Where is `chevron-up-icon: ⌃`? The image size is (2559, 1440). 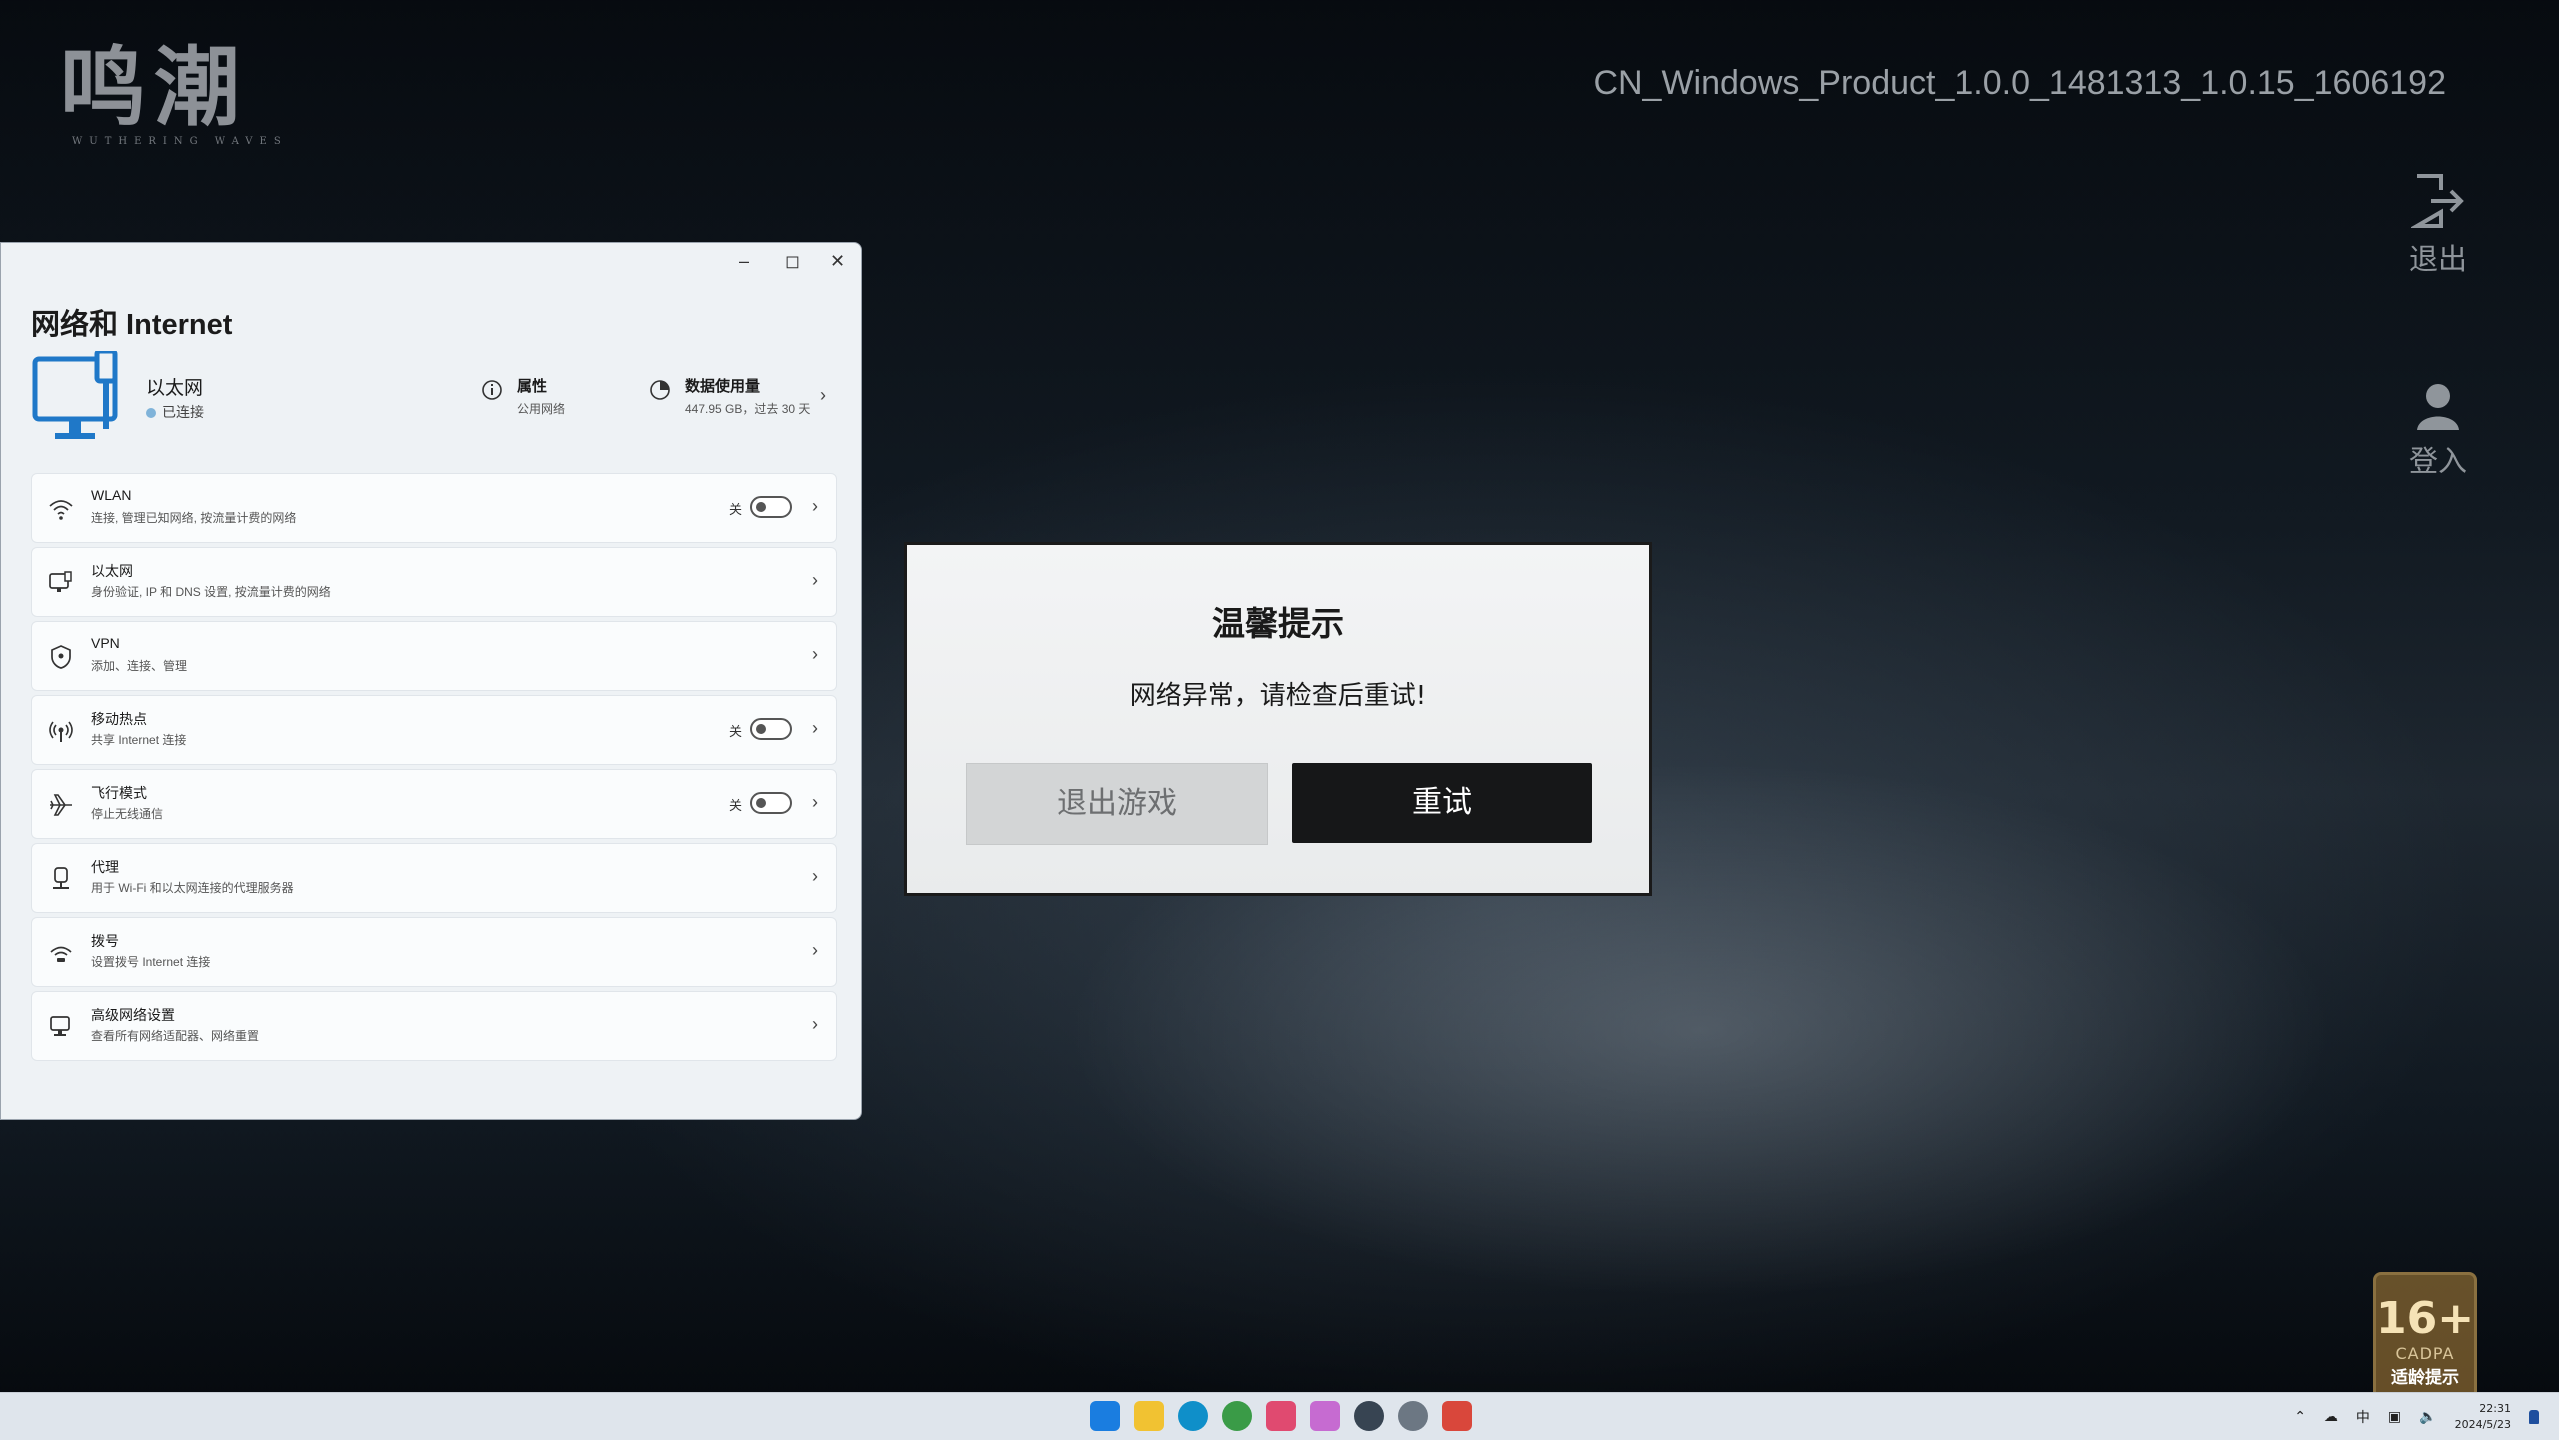
chevron-up-icon: ⌃ is located at coordinates (2300, 1417).